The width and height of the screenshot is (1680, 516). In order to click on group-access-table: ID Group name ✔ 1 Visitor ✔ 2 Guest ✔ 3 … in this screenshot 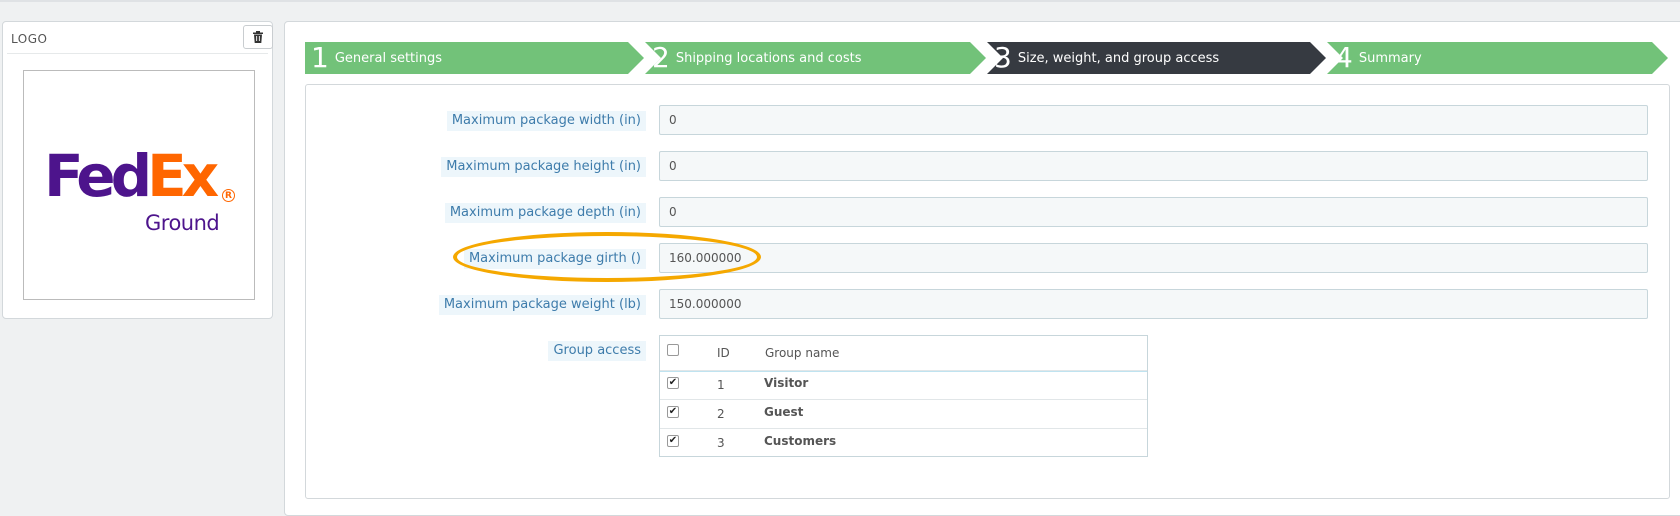, I will do `click(903, 396)`.